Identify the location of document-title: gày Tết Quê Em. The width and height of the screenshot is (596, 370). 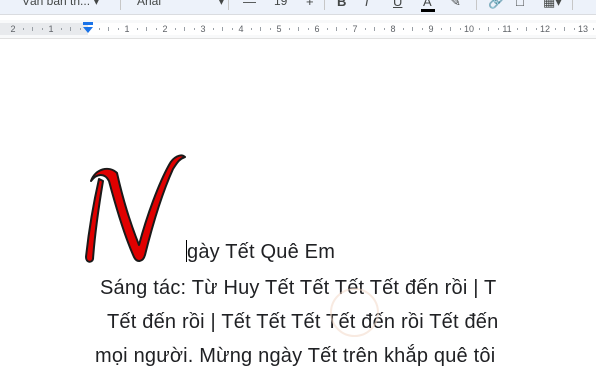
(261, 252).